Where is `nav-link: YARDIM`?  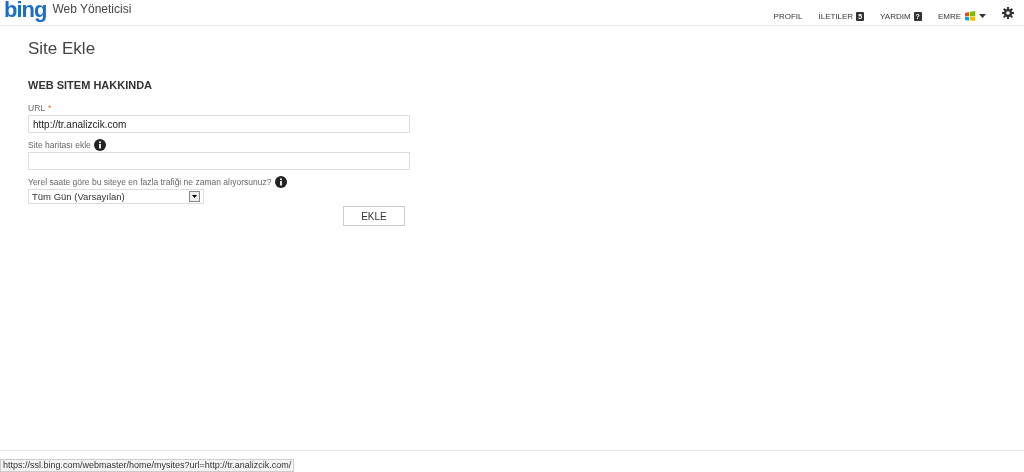
nav-link: YARDIM is located at coordinates (895, 16).